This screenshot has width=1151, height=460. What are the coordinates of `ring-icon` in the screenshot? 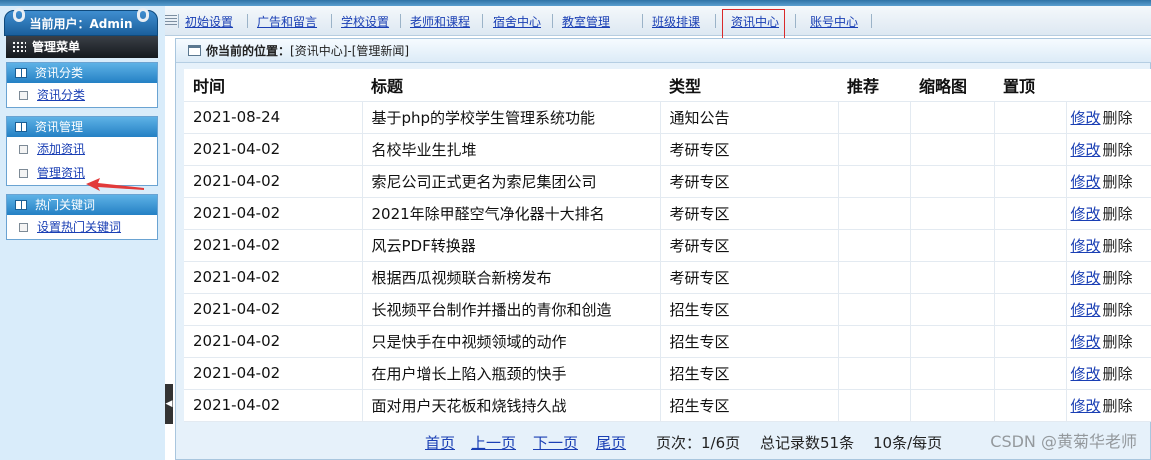 It's located at (19, 15).